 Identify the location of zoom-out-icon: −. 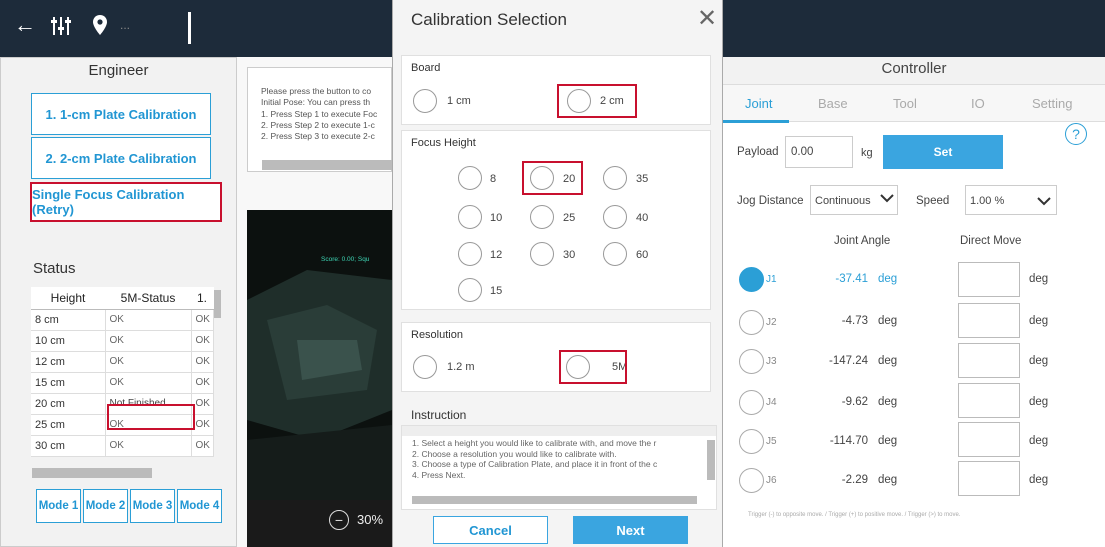
(339, 520).